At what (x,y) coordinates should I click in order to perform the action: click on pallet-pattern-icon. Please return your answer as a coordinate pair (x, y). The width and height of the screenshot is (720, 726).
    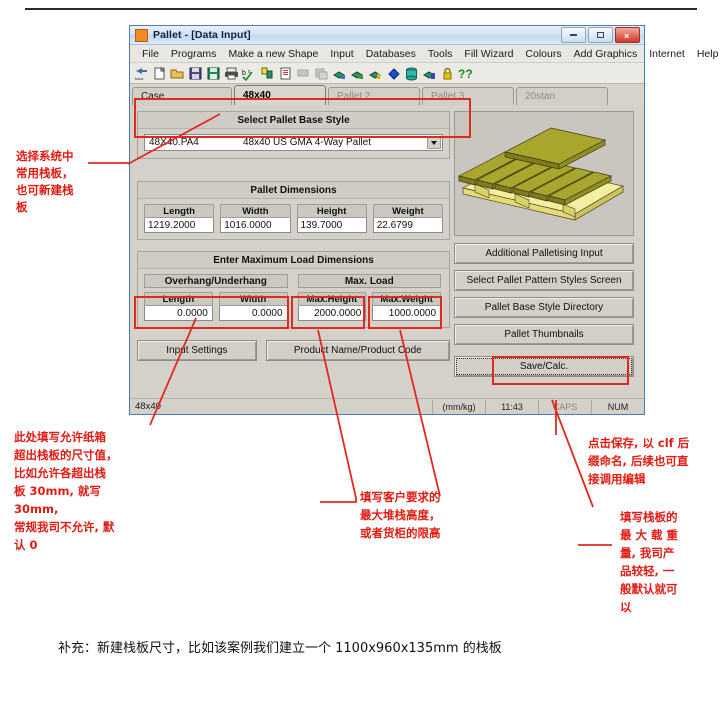
    Looking at the image, I should click on (267, 73).